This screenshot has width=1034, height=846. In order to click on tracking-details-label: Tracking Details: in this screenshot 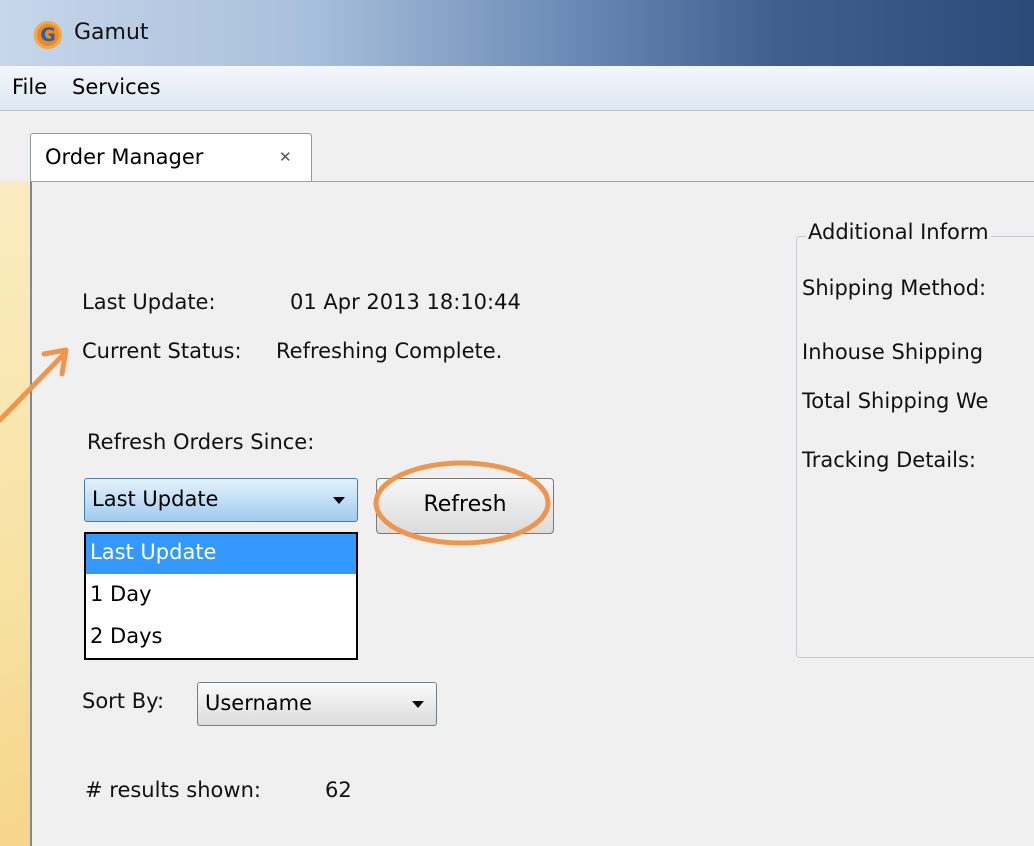, I will do `click(889, 460)`.